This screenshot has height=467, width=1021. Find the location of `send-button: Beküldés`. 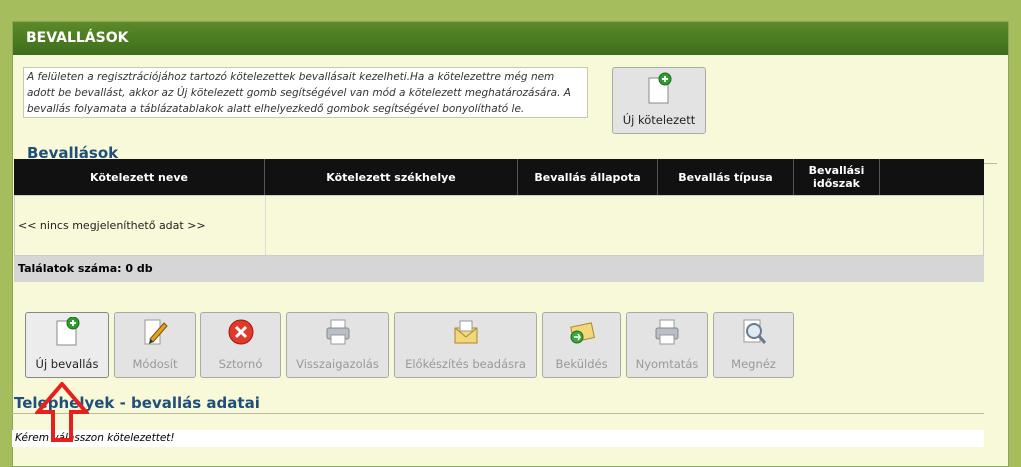

send-button: Beküldés is located at coordinates (581, 345).